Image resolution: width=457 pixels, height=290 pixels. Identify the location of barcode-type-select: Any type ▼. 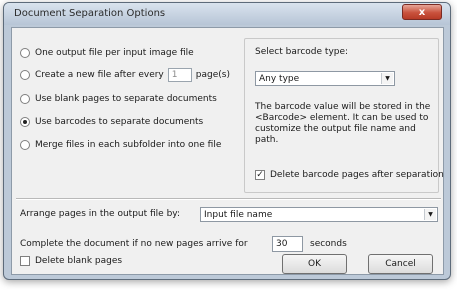
(325, 78).